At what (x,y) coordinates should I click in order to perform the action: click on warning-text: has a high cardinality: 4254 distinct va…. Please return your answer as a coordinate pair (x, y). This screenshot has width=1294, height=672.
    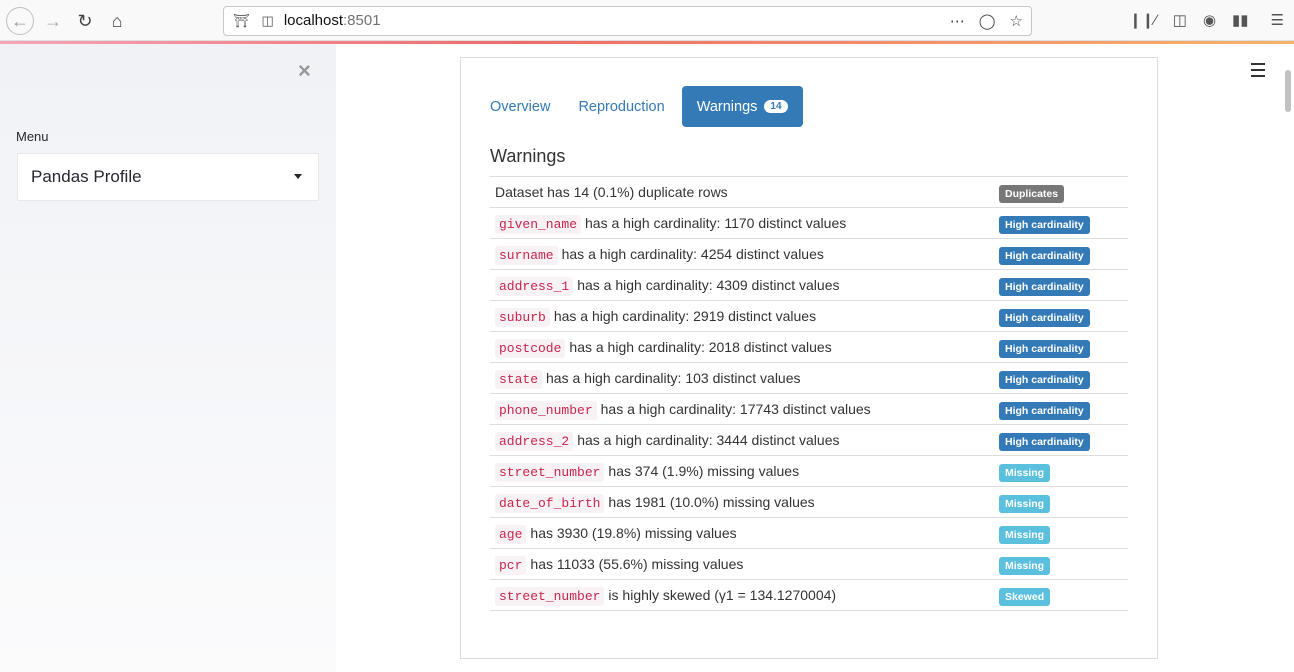
    Looking at the image, I should click on (692, 254).